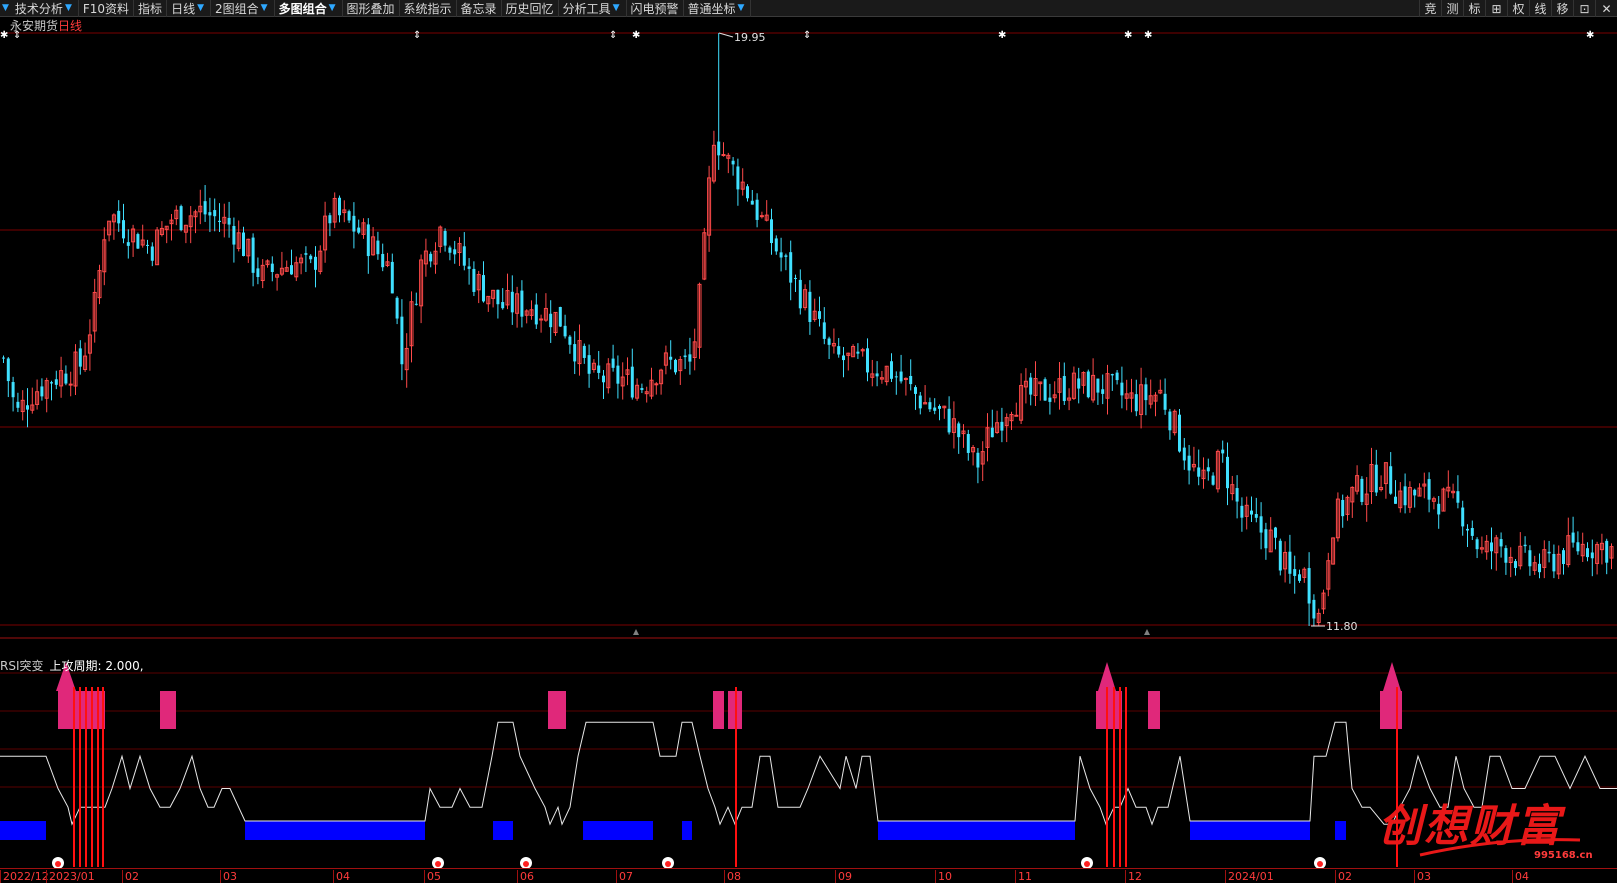 This screenshot has width=1617, height=883. I want to click on toolbar-right-button-8: ✕, so click(1606, 8).